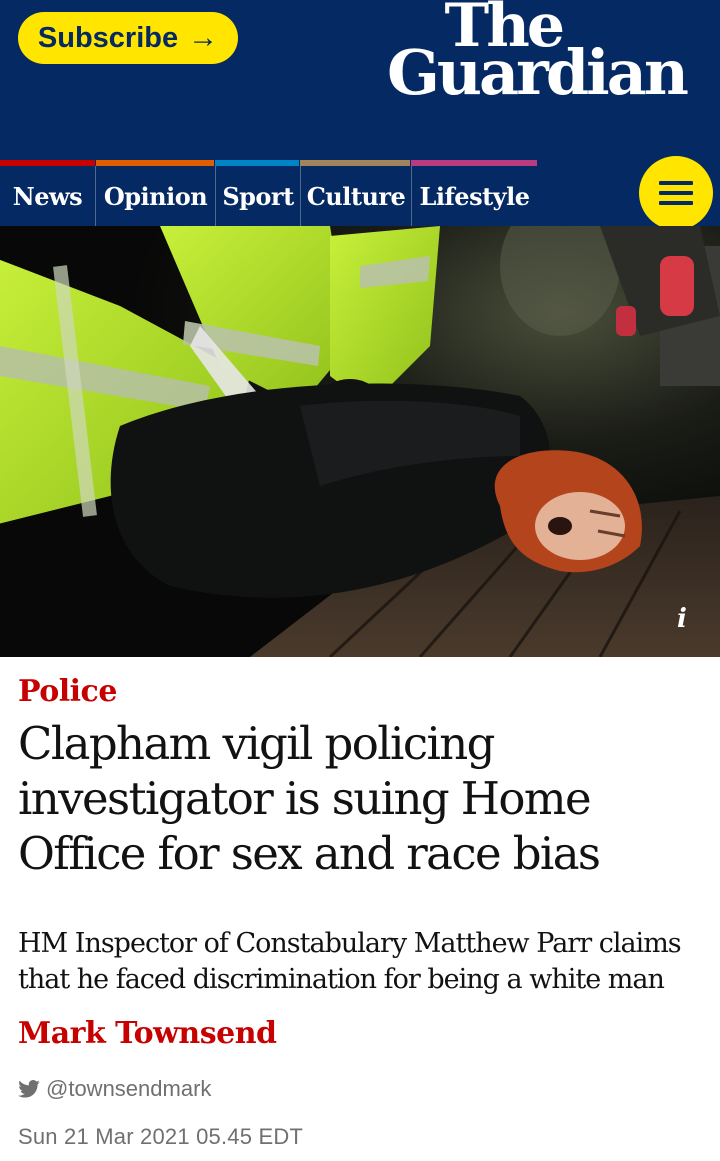 Image resolution: width=720 pixels, height=1161 pixels. I want to click on nav-item-sport: Sport, so click(257, 196).